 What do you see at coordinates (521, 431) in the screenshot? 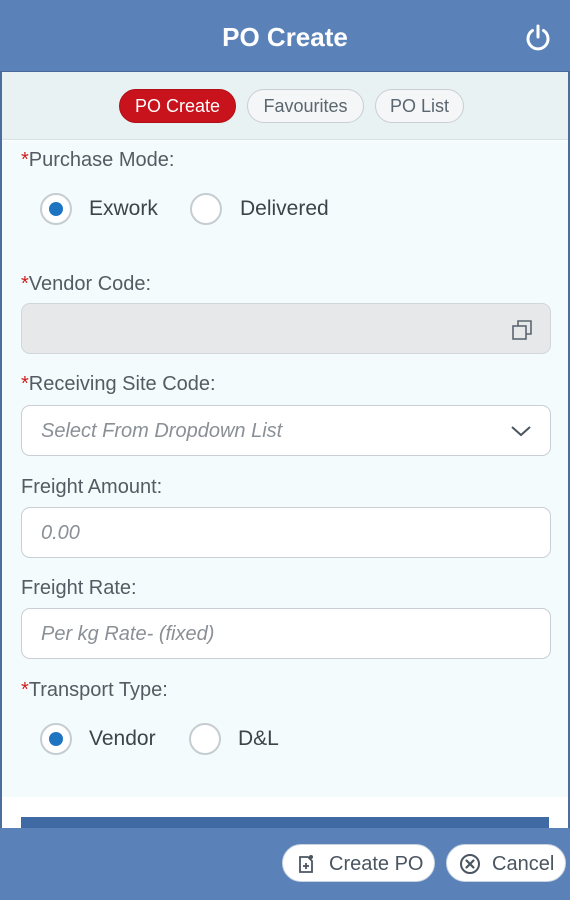
I see `chevron-down-icon` at bounding box center [521, 431].